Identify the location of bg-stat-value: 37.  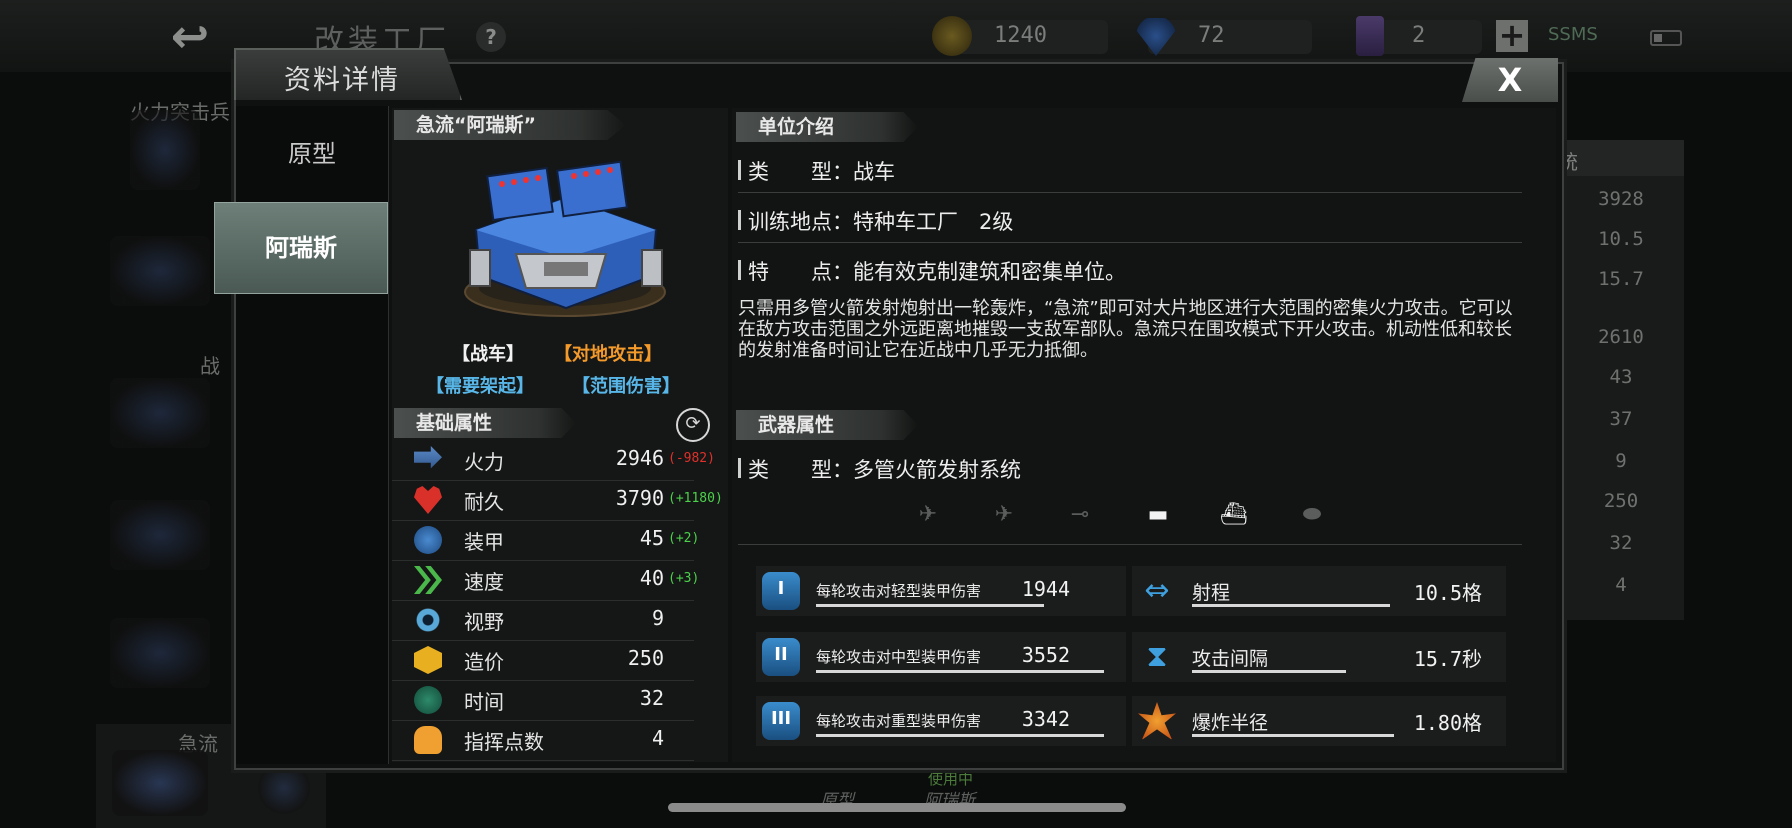
(1621, 419).